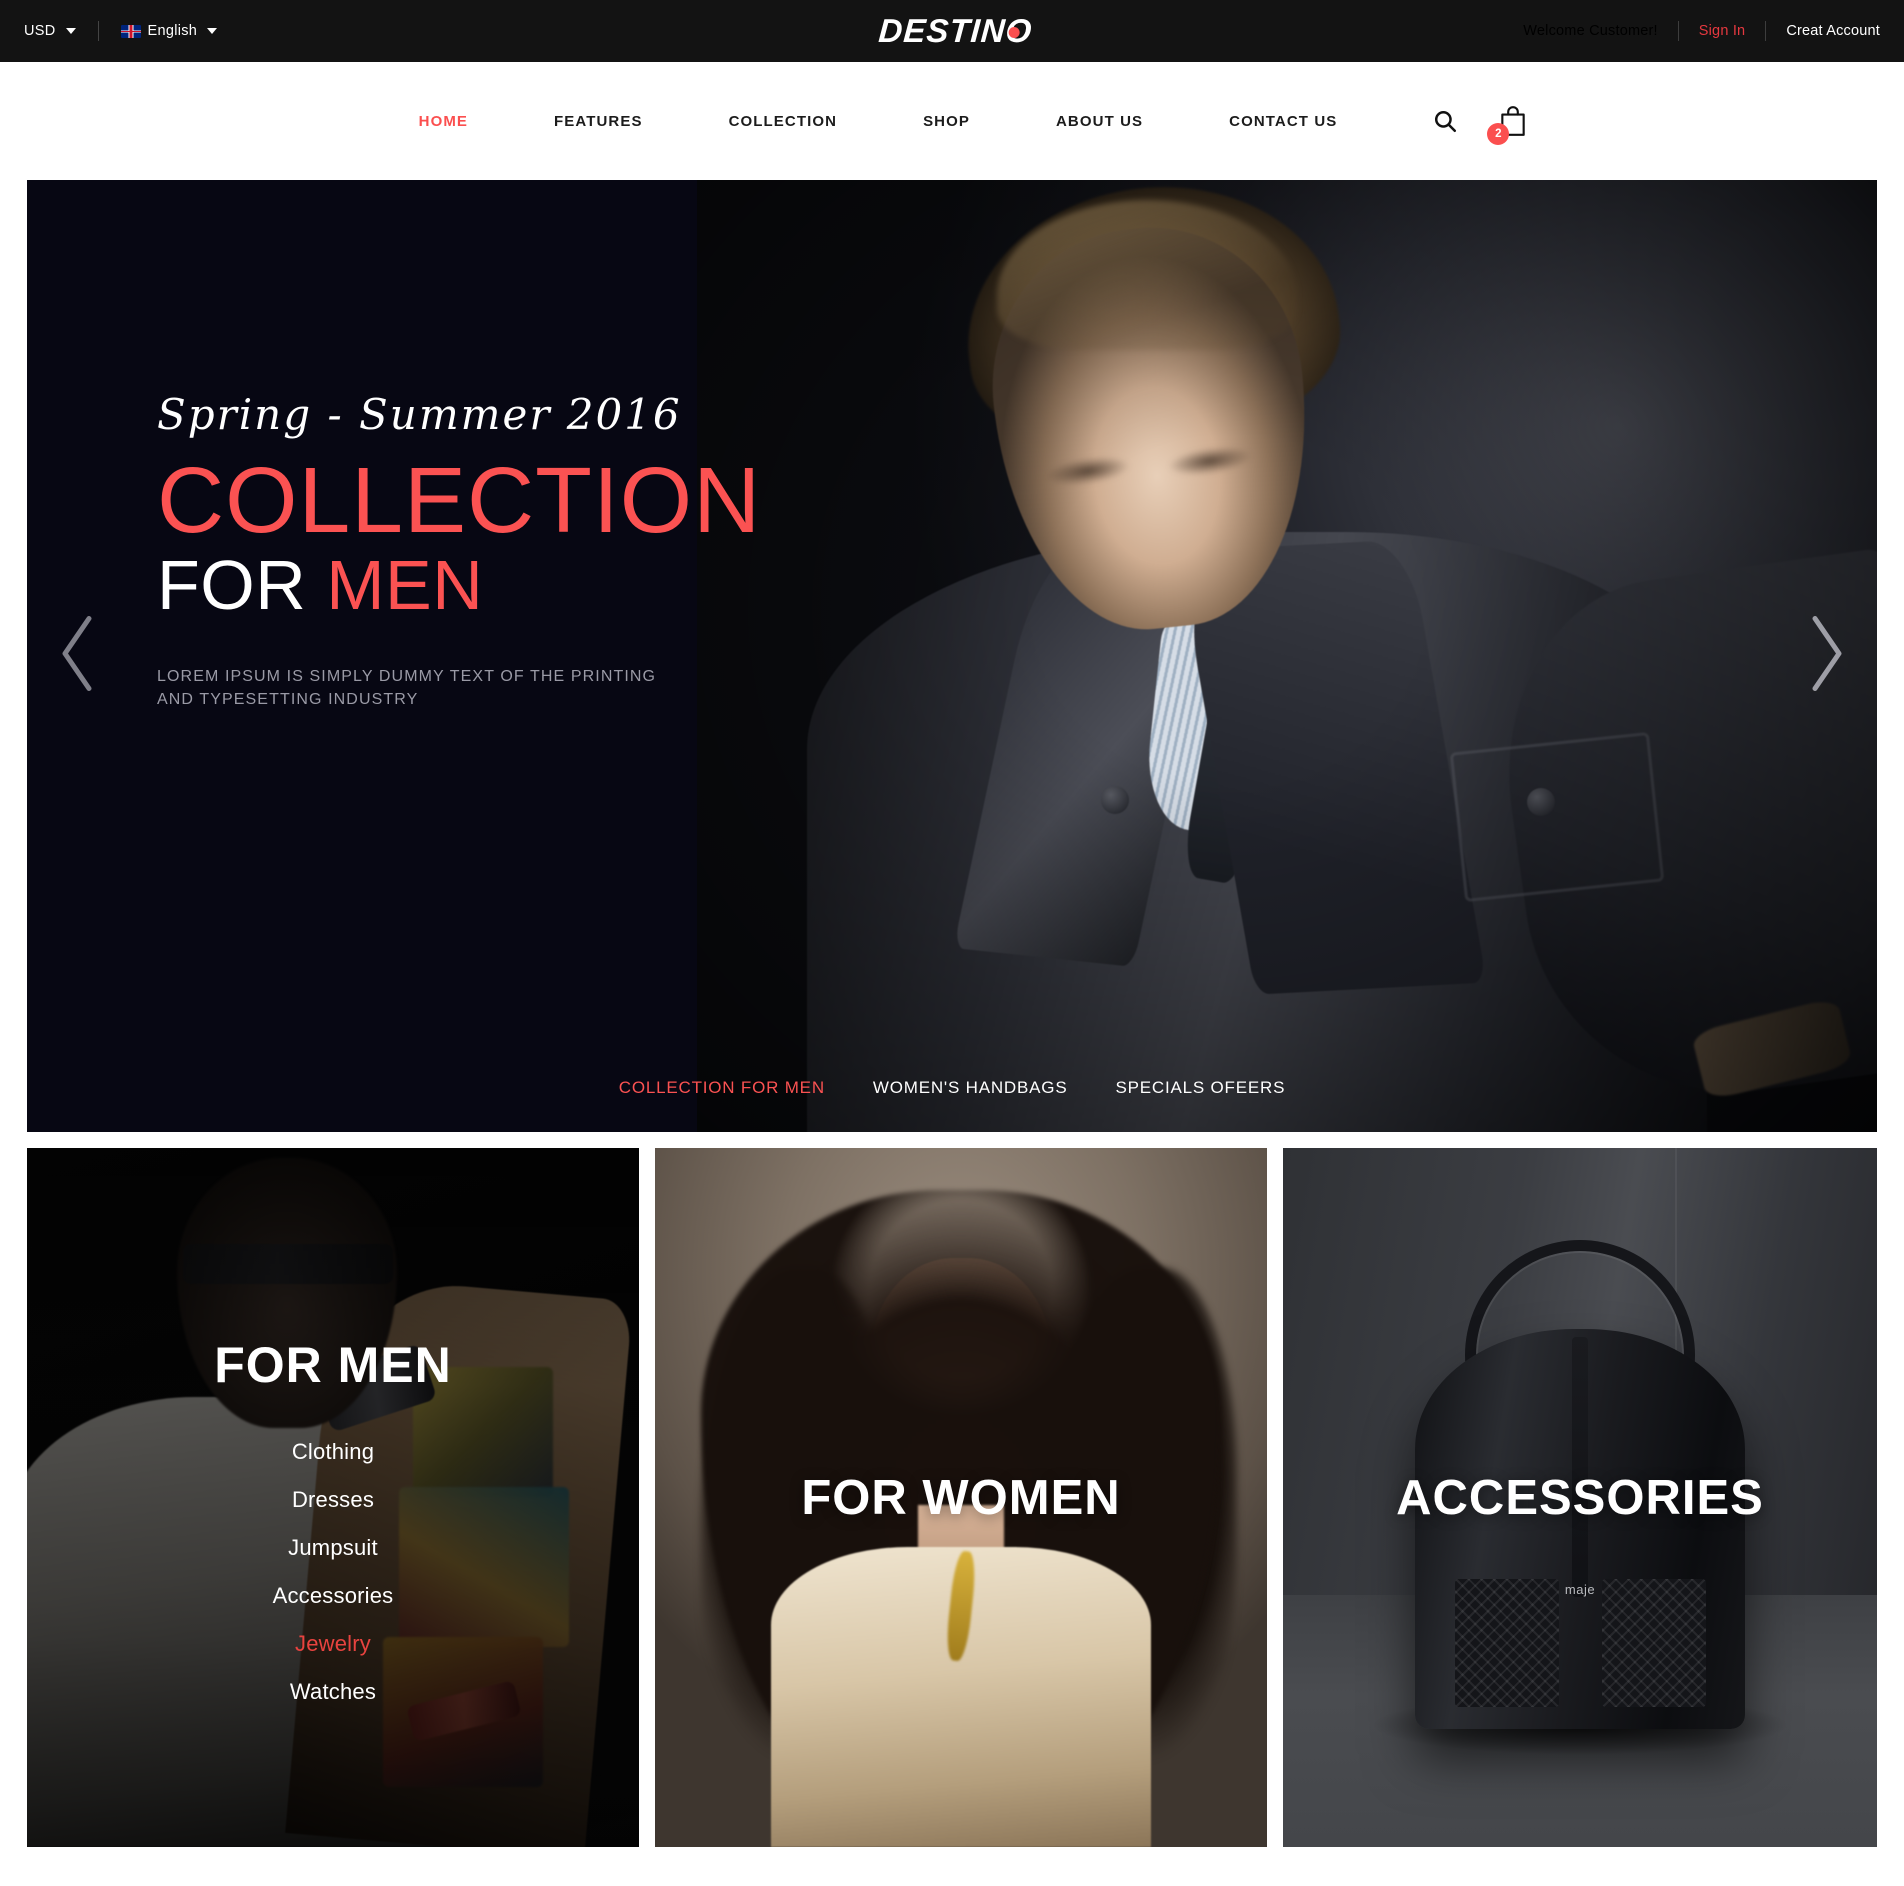 Image resolution: width=1904 pixels, height=1886 pixels. What do you see at coordinates (232, 585) in the screenshot?
I see `hero-subheadline-for: FOR` at bounding box center [232, 585].